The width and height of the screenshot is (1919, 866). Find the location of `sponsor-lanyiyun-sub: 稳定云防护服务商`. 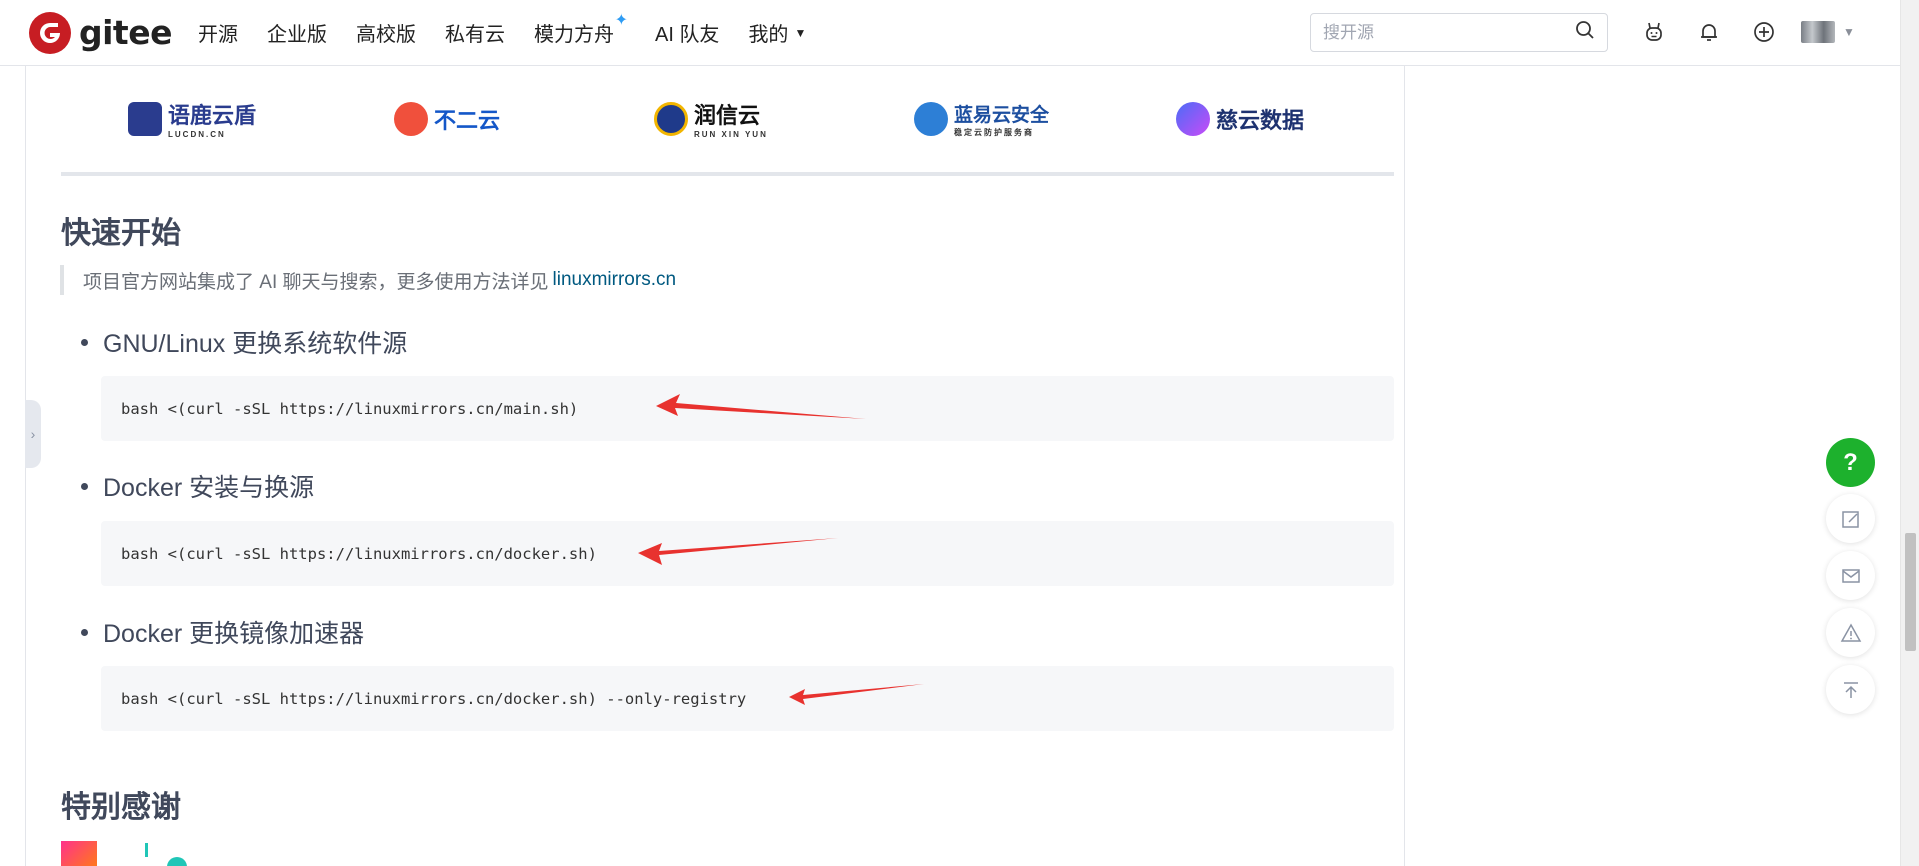

sponsor-lanyiyun-sub: 稳定云防护服务商 is located at coordinates (994, 132).